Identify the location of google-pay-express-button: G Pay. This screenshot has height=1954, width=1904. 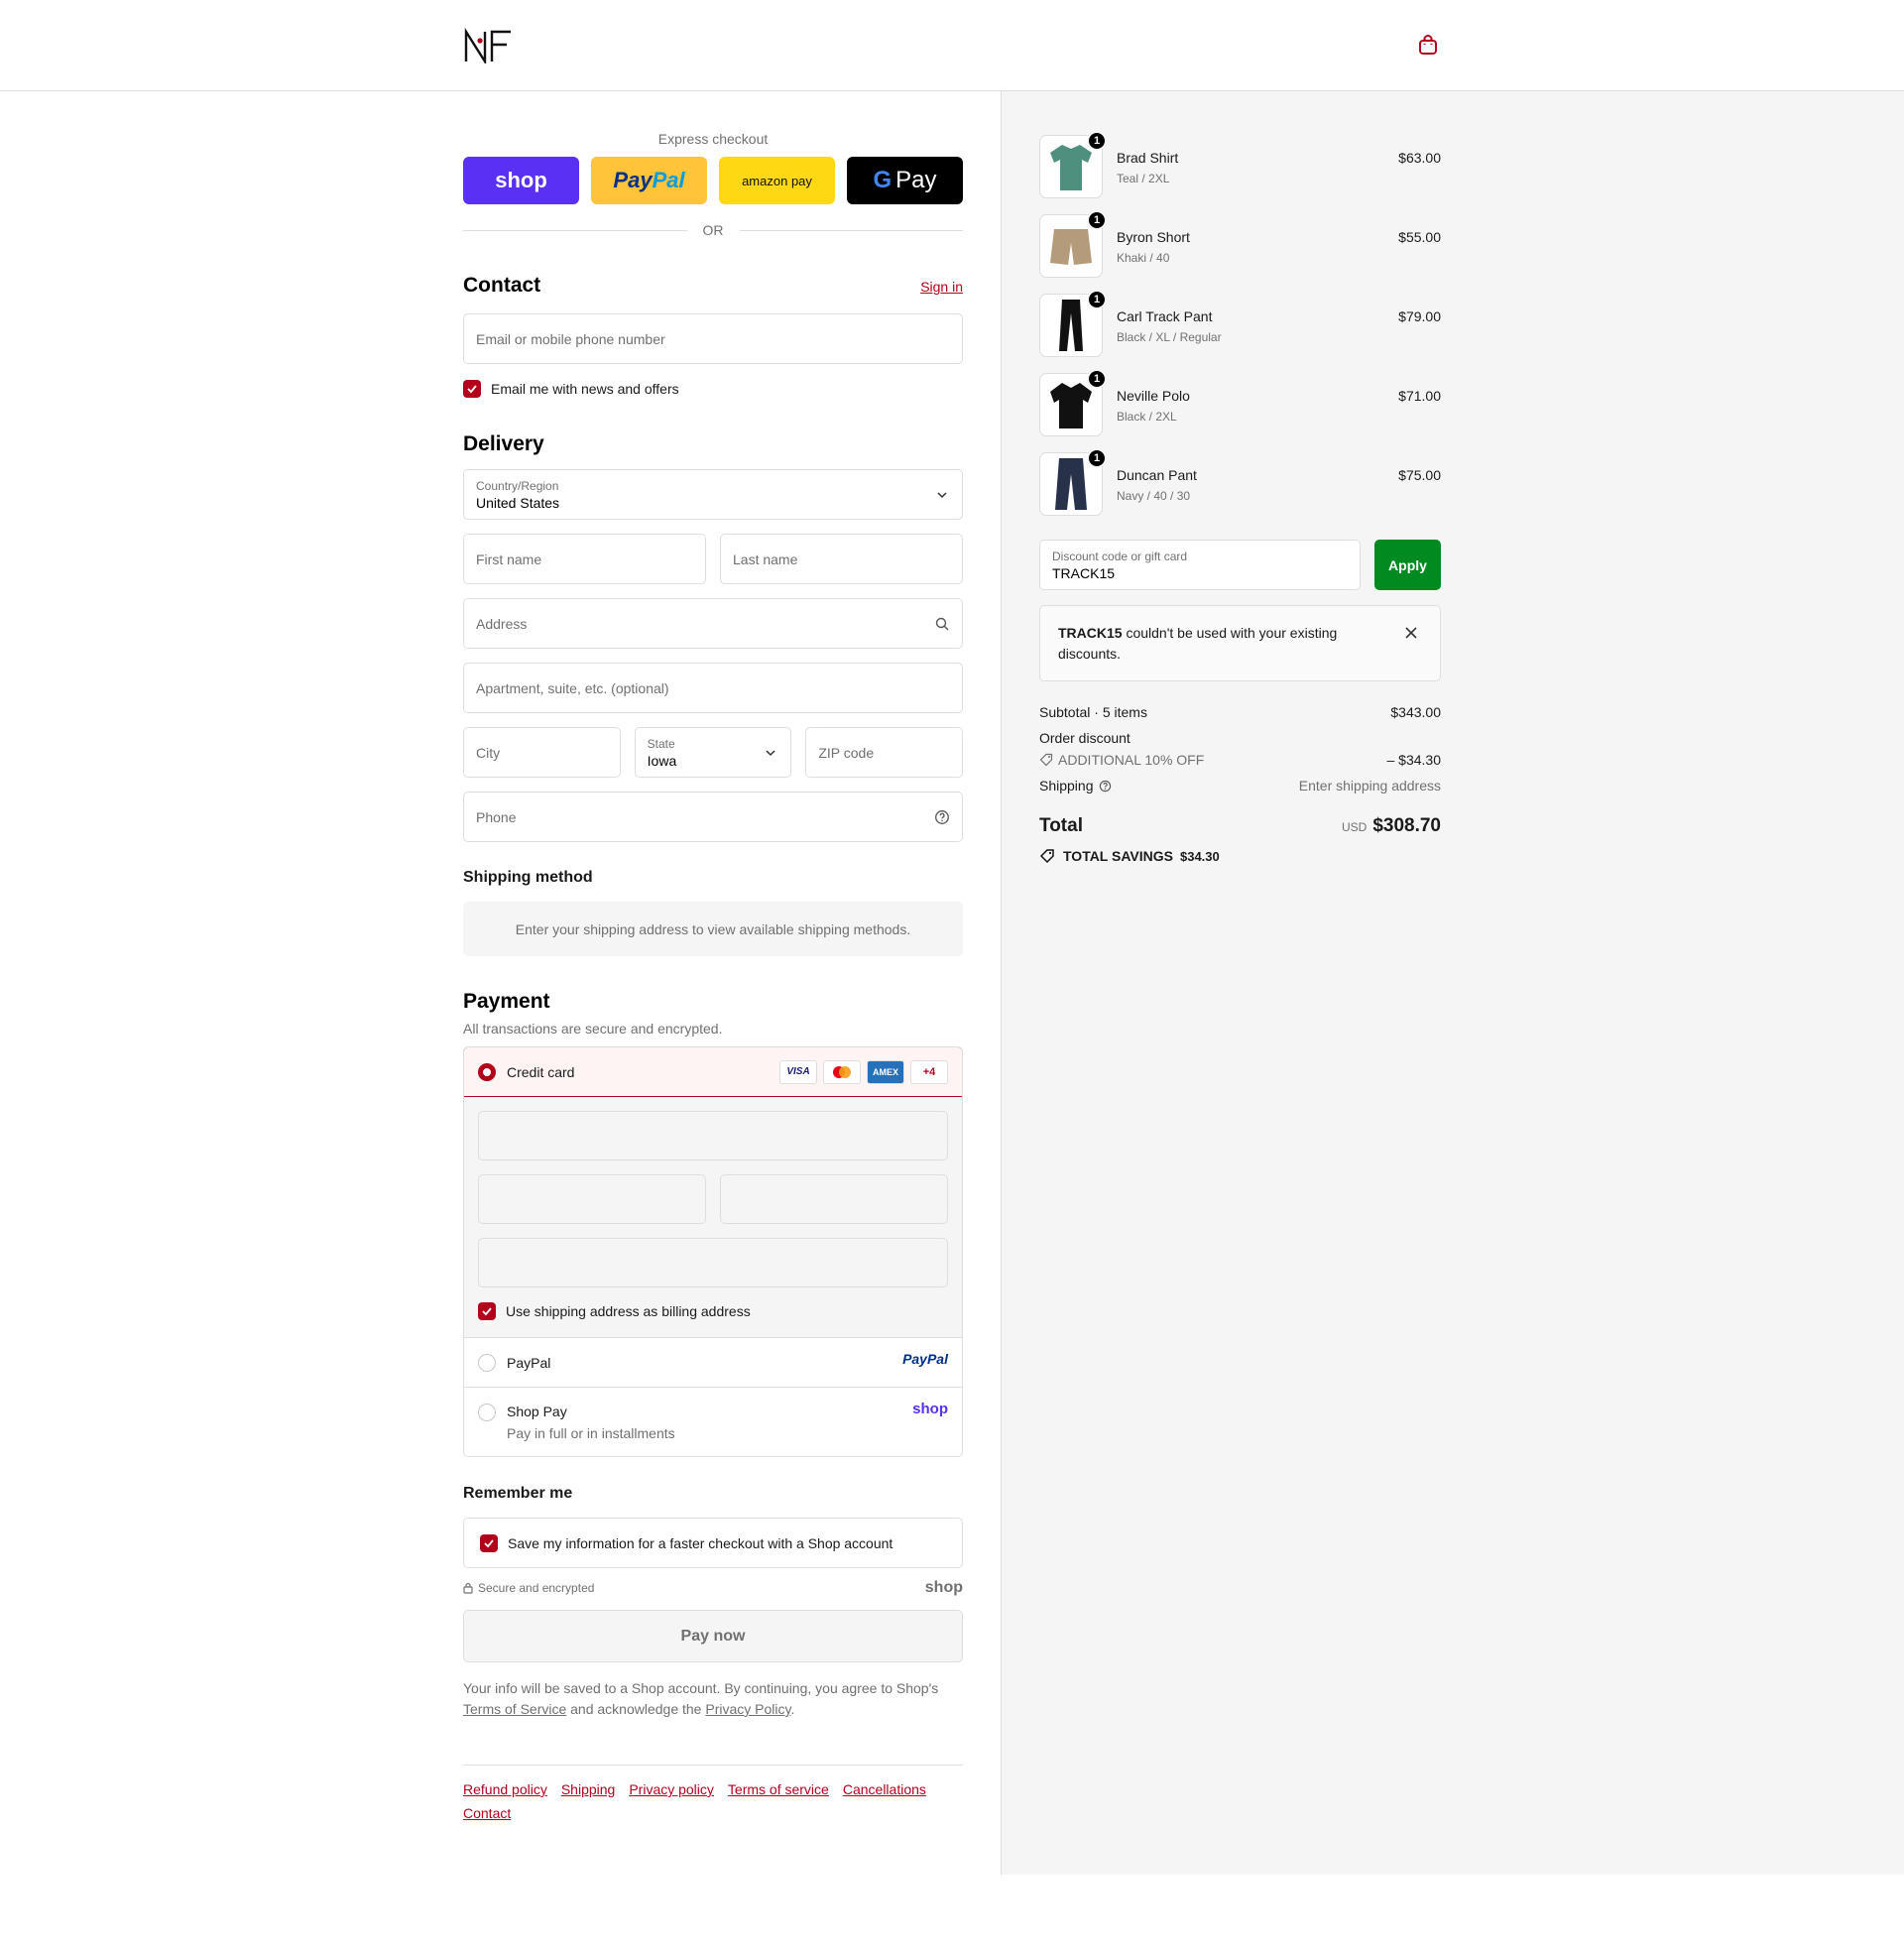
(905, 180).